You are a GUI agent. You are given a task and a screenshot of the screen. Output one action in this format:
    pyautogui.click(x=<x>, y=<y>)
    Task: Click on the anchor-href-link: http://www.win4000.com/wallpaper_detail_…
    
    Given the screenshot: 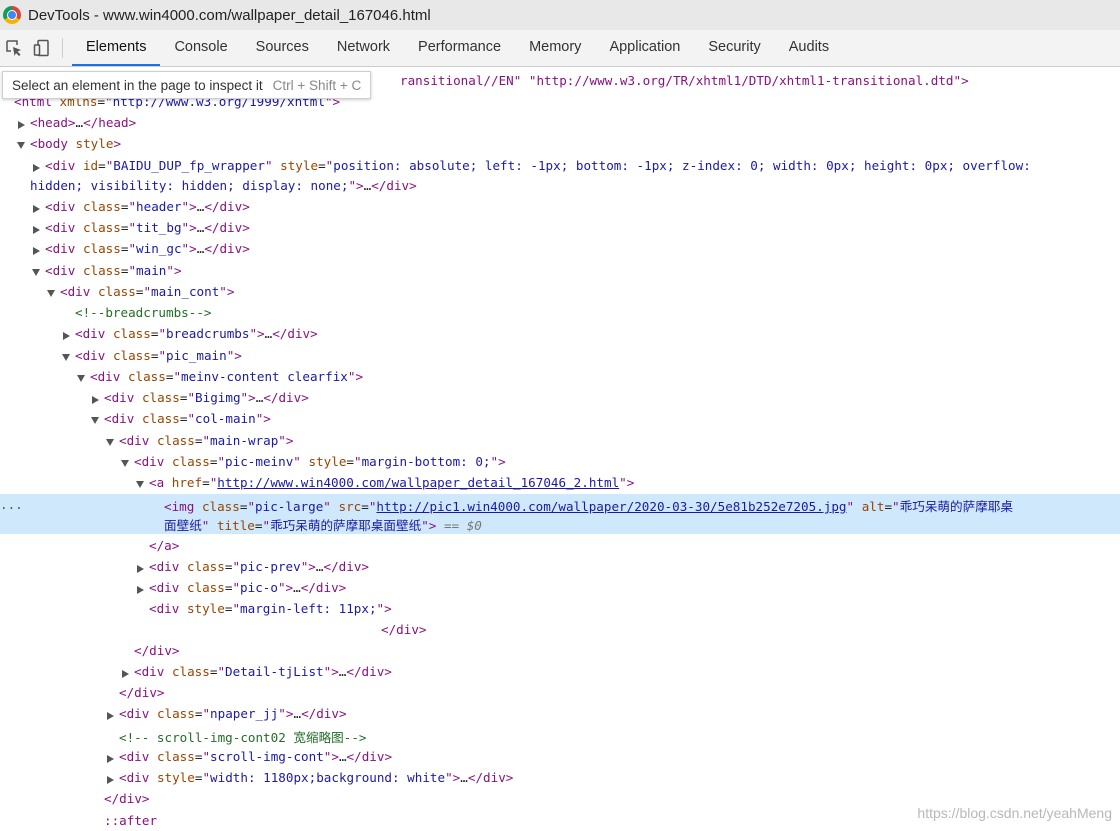 What is the action you would take?
    pyautogui.click(x=418, y=482)
    